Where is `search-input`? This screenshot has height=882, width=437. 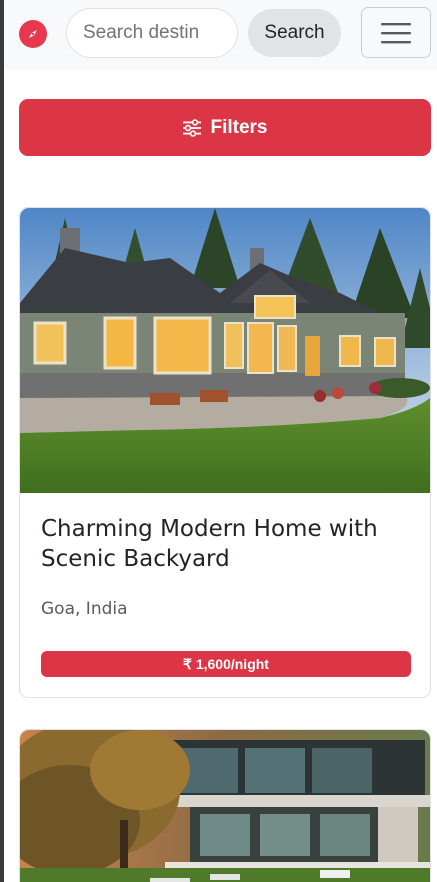 search-input is located at coordinates (152, 33).